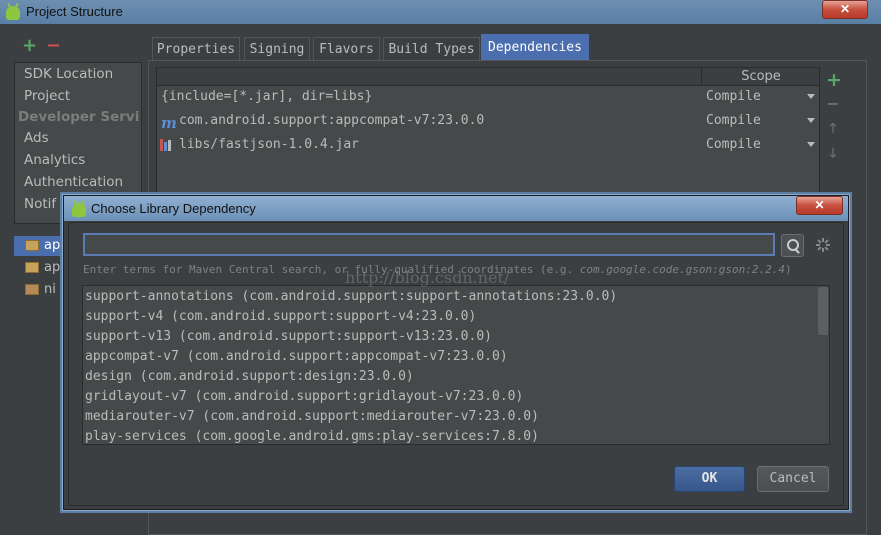 The width and height of the screenshot is (881, 535). Describe the element at coordinates (346, 48) in the screenshot. I see `tab-flavors: Flavors` at that location.